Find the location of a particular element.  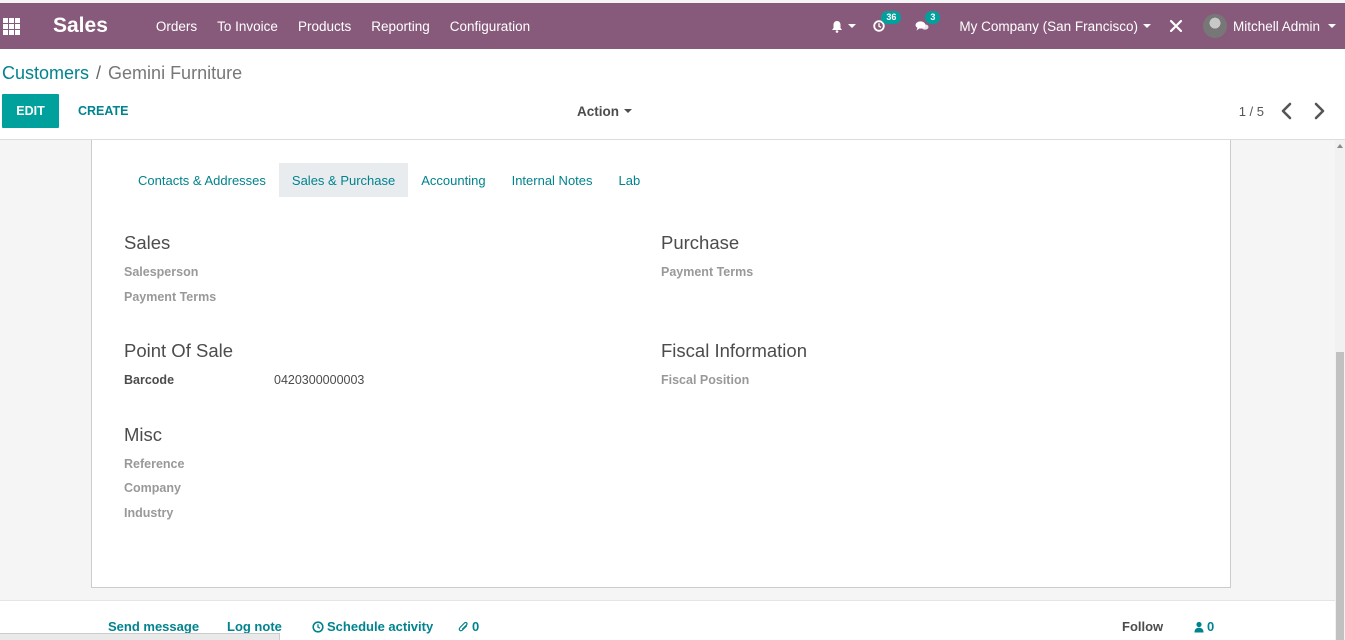

field-value-barcode: 0420300000003 is located at coordinates (319, 380).